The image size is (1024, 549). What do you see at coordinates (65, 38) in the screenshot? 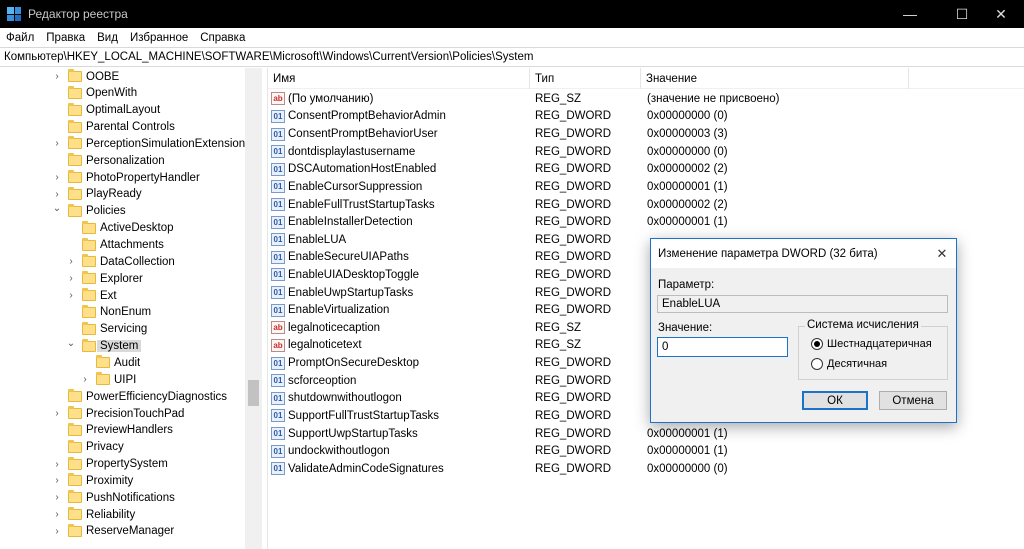
I see `menu-edit: Правка` at bounding box center [65, 38].